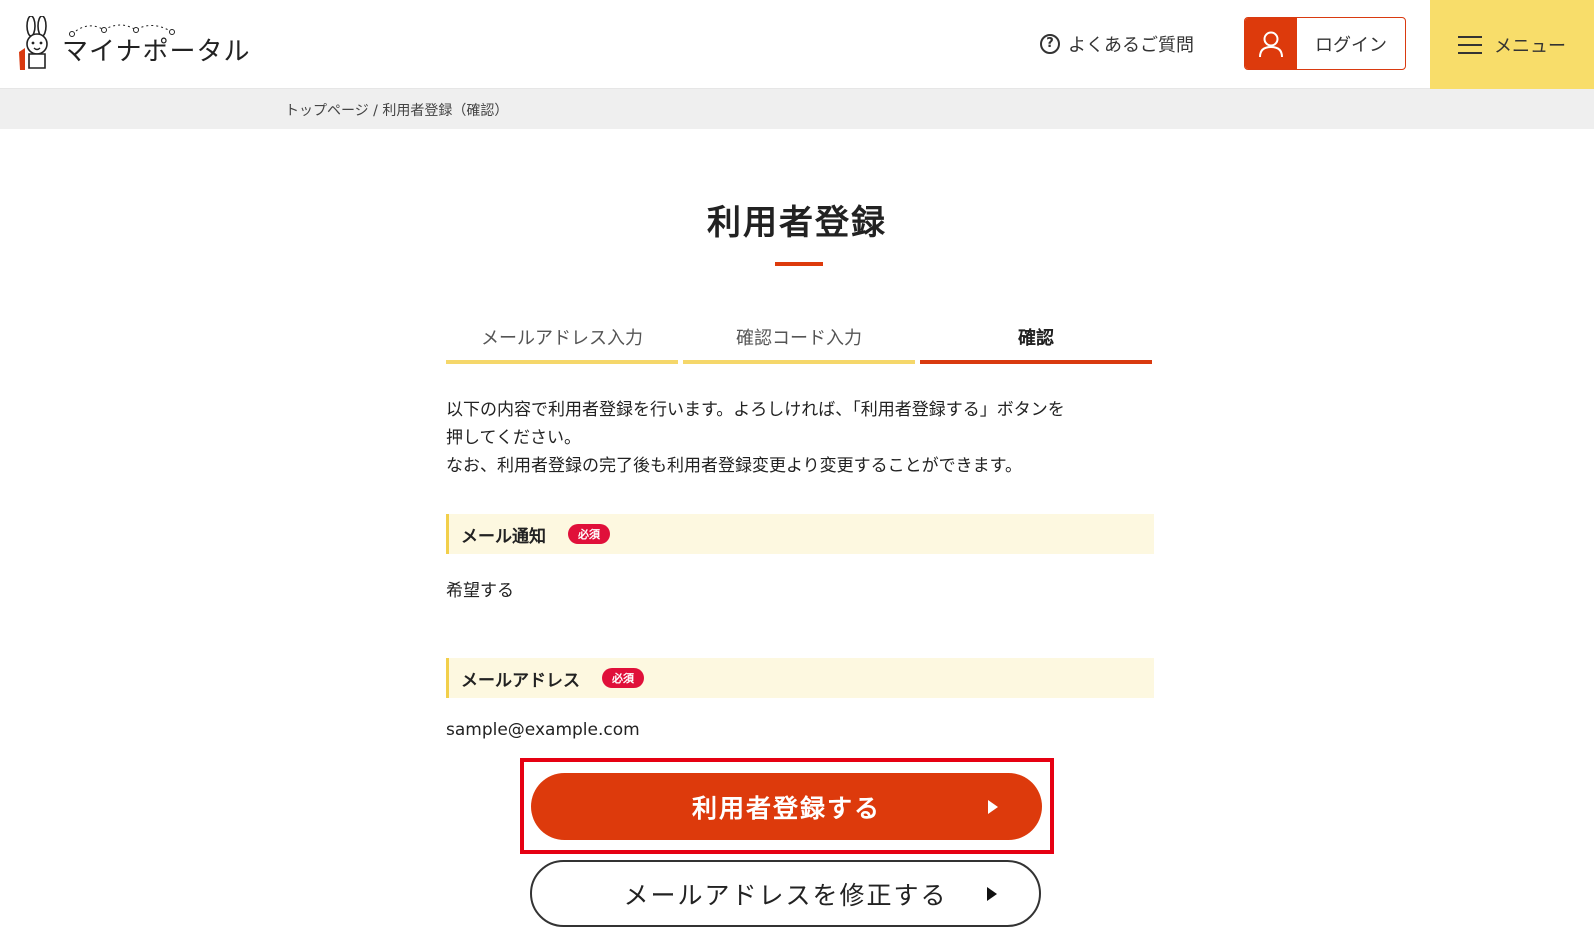 The image size is (1594, 939). I want to click on step-code-input: 確認コード入力, so click(799, 340).